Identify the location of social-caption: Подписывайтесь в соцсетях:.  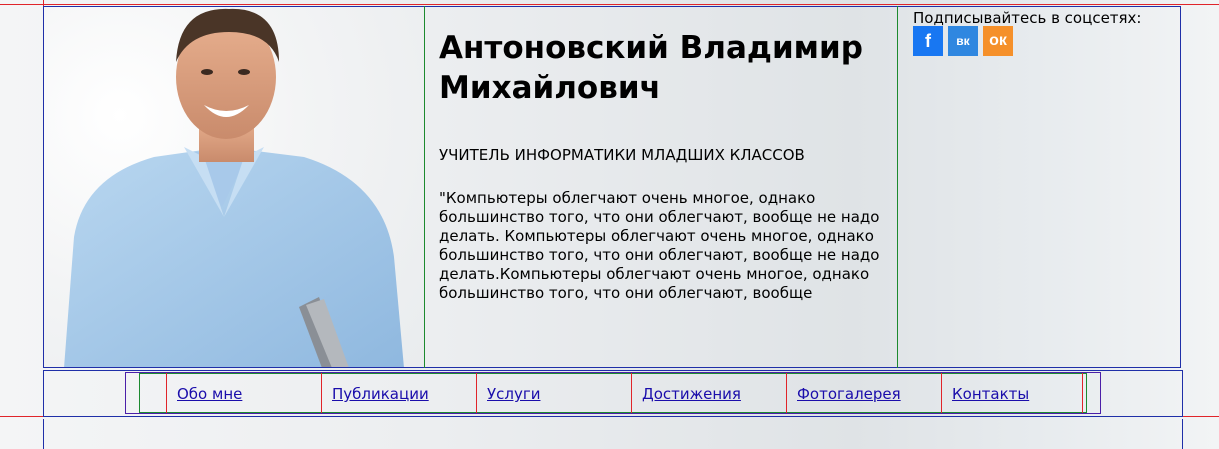
(1027, 18).